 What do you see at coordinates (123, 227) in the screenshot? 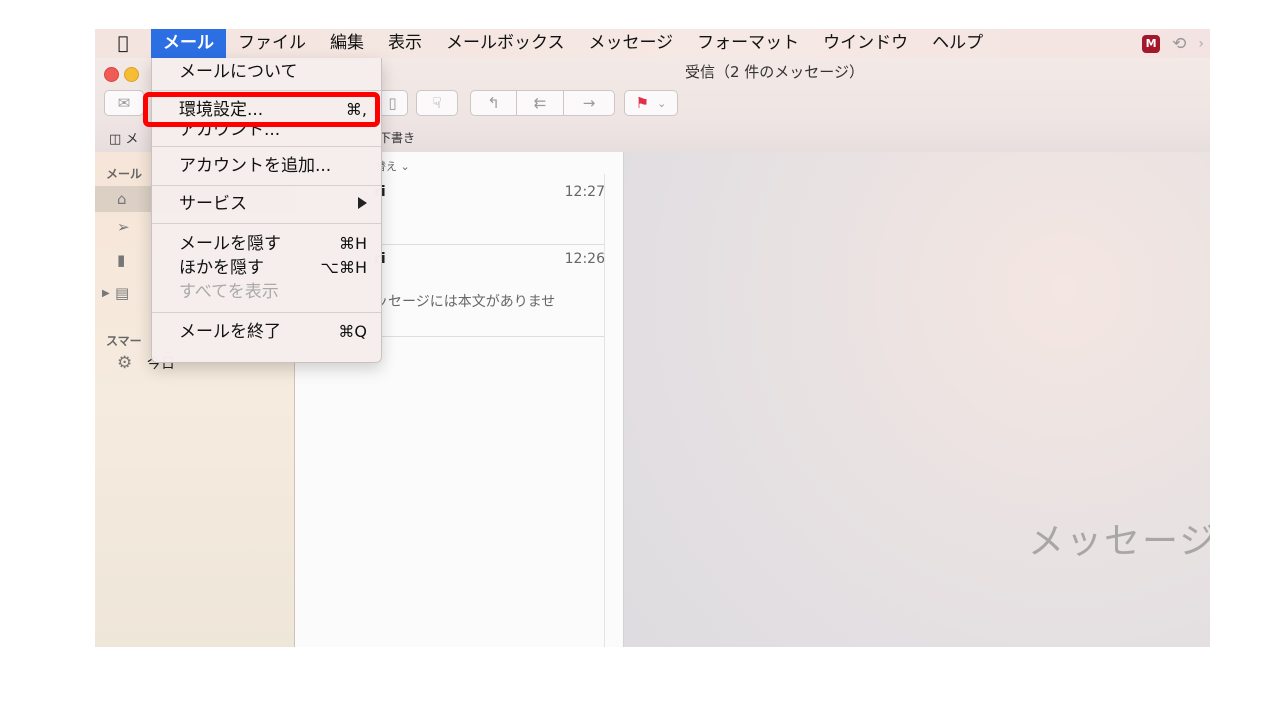
I see `paper-plane-icon: ➢` at bounding box center [123, 227].